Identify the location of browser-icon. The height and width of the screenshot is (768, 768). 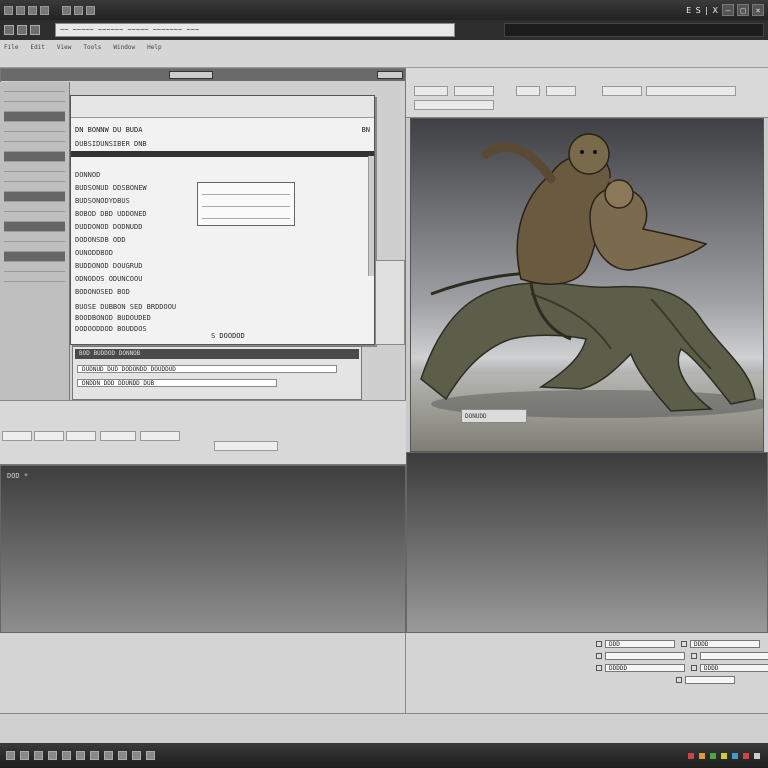
(38, 755).